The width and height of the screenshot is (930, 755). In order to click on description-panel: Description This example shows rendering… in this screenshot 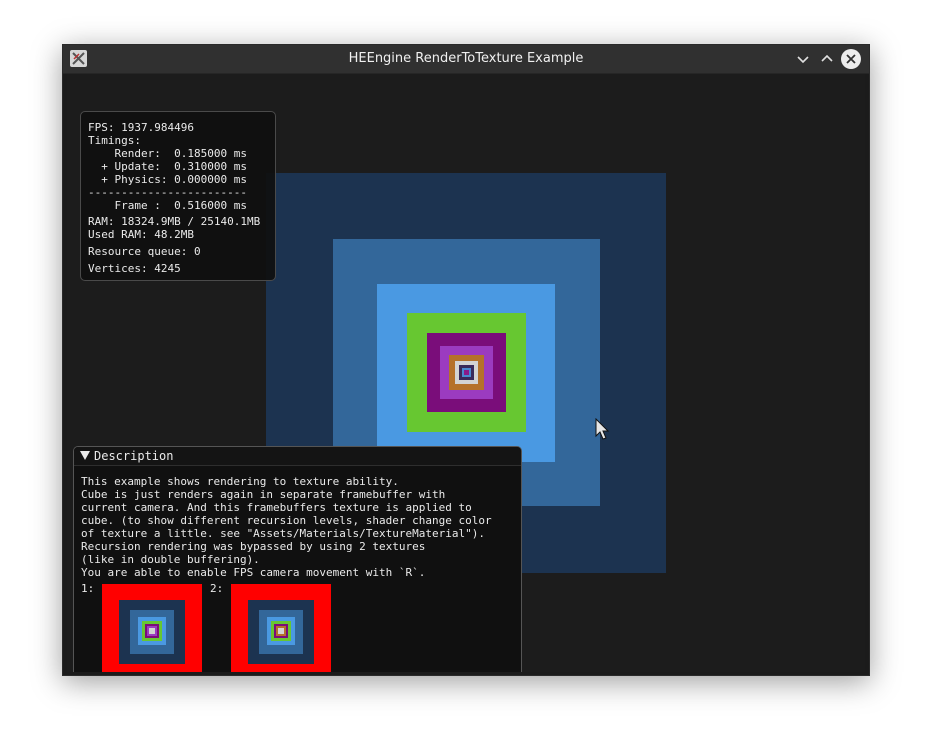, I will do `click(297, 559)`.